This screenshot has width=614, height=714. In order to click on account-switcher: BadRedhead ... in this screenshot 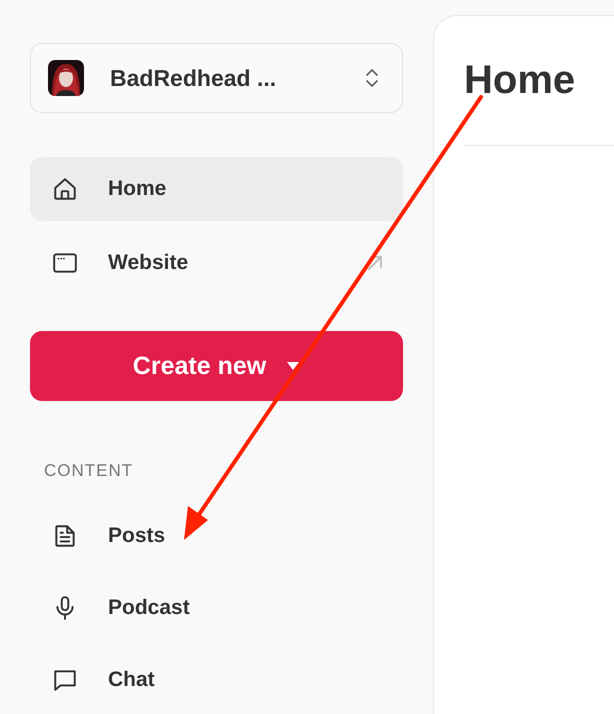, I will do `click(216, 78)`.